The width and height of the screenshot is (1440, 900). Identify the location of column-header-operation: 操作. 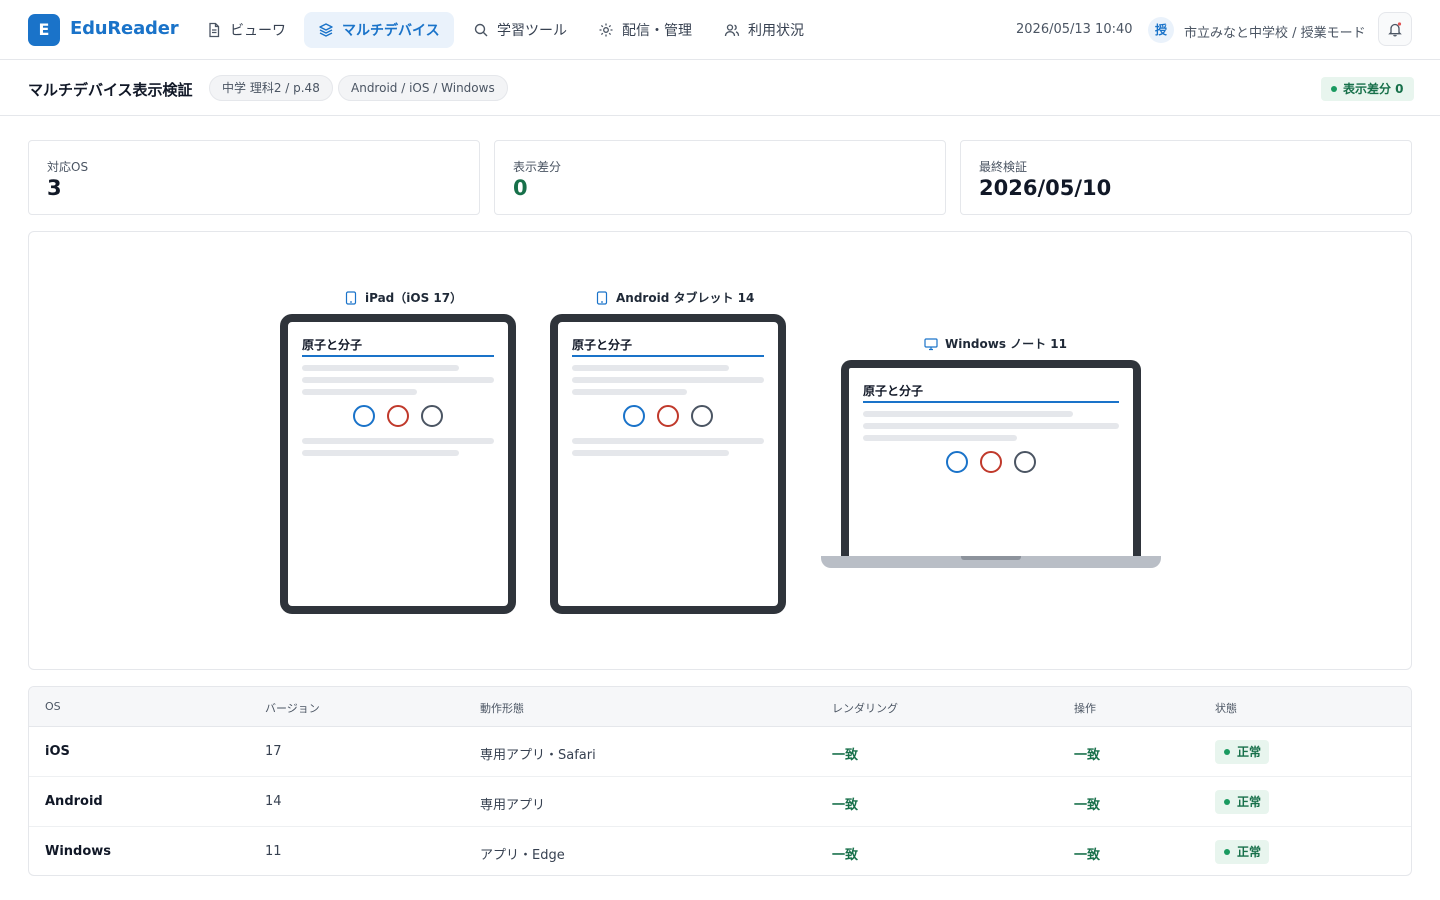
(1085, 708).